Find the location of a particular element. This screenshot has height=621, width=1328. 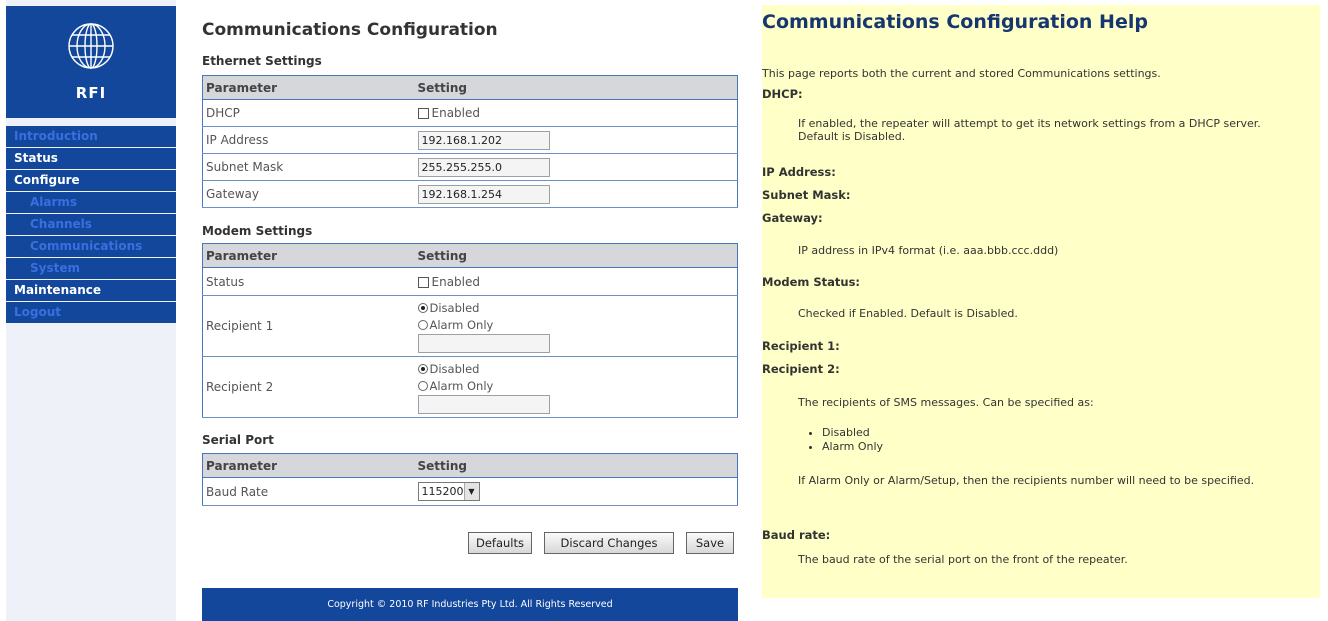

help-term-ip: IP Address: is located at coordinates (799, 172).